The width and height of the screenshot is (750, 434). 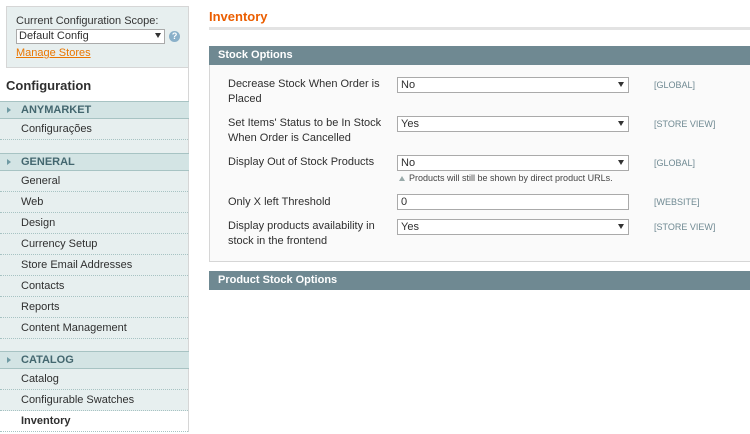 What do you see at coordinates (513, 227) in the screenshot?
I see `display-availability-select: Yes` at bounding box center [513, 227].